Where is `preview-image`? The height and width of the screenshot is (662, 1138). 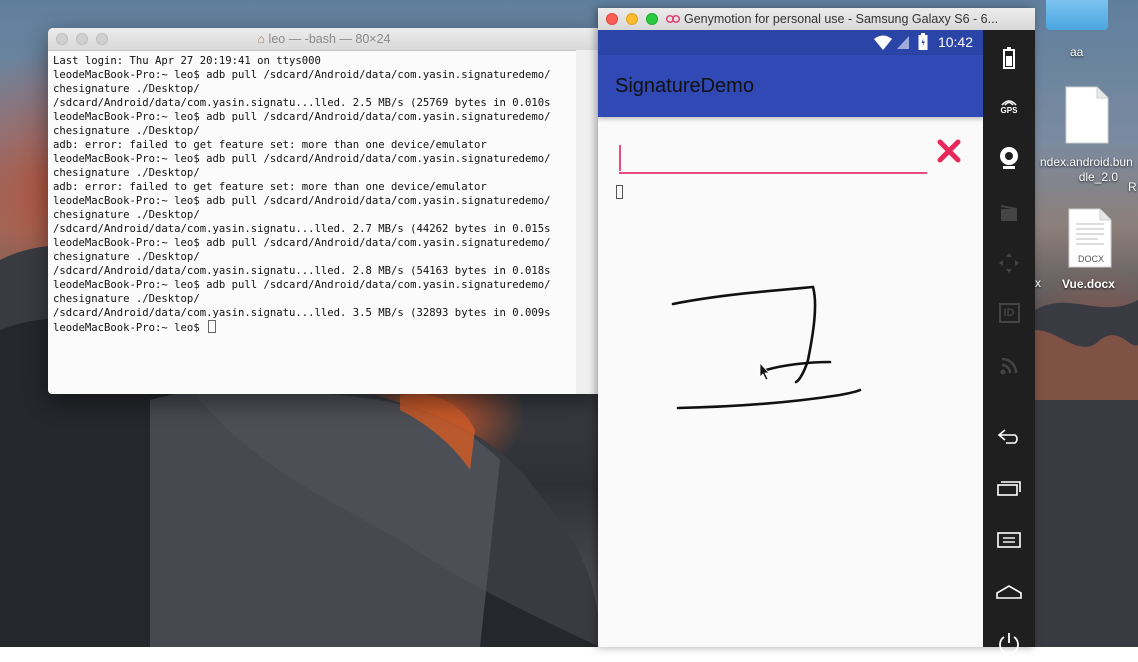 preview-image is located at coordinates (619, 192).